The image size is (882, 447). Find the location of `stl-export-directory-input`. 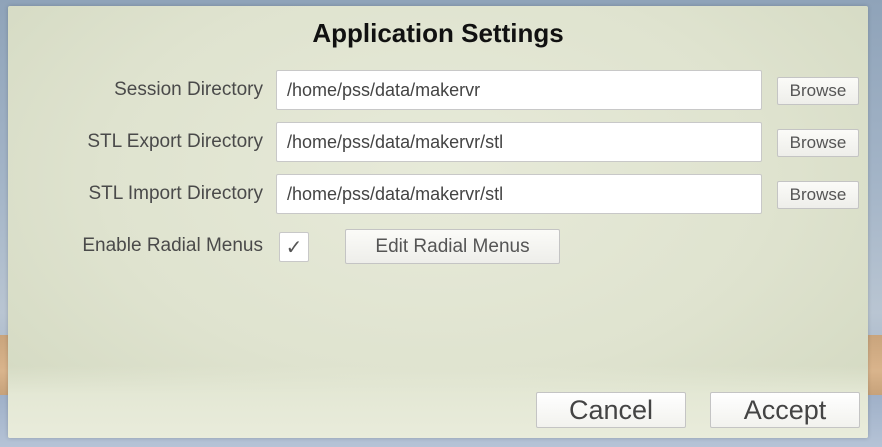

stl-export-directory-input is located at coordinates (519, 142).